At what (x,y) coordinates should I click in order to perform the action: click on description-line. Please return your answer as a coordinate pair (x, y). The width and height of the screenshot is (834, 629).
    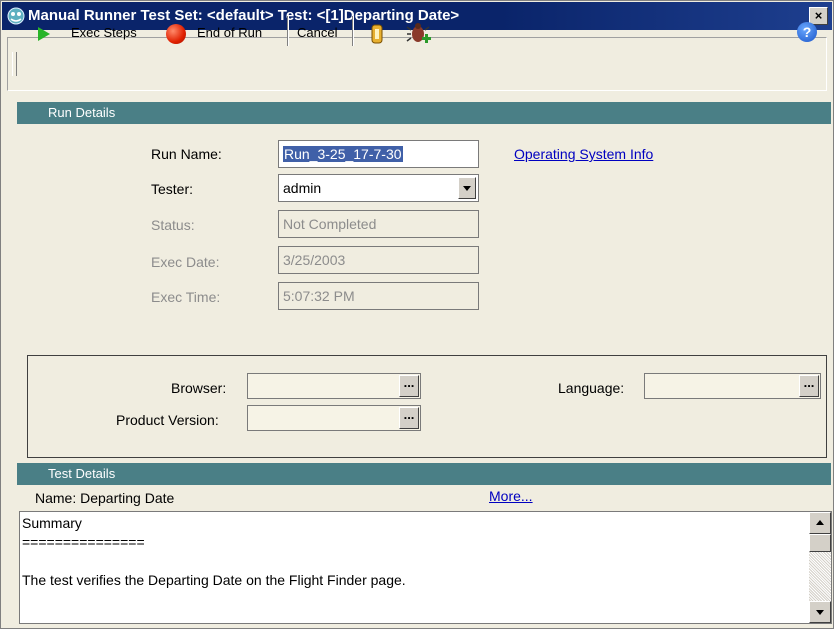
    Looking at the image, I should click on (412, 561).